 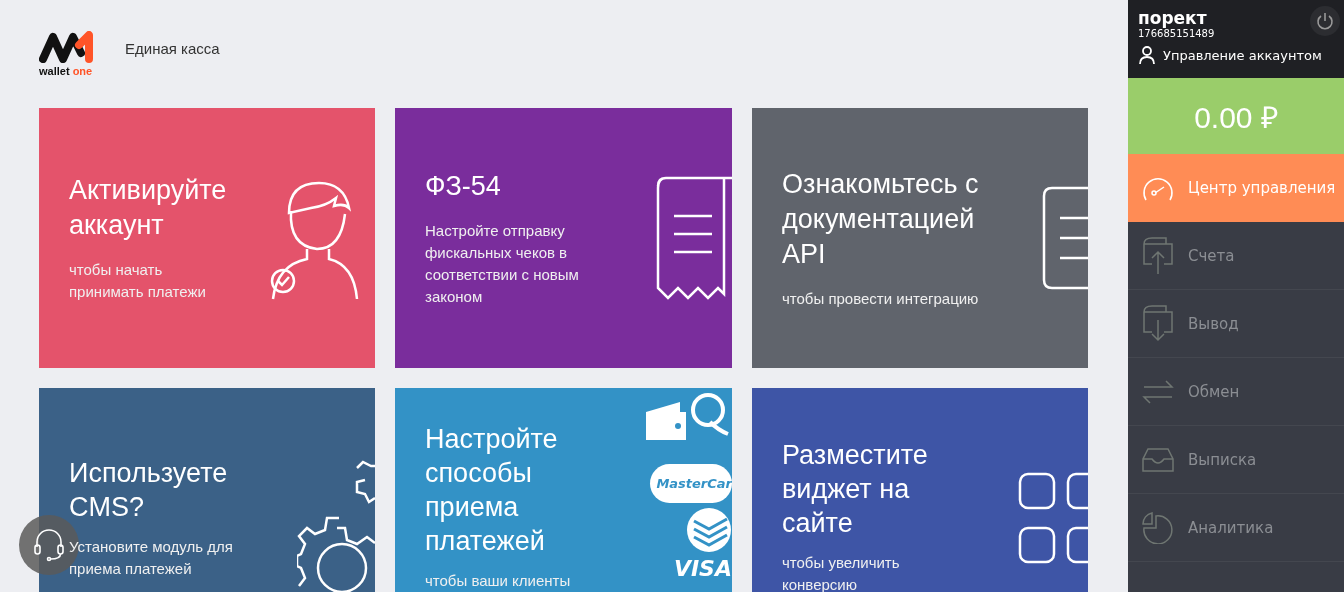 I want to click on logo-text: wallet one, so click(x=66, y=71).